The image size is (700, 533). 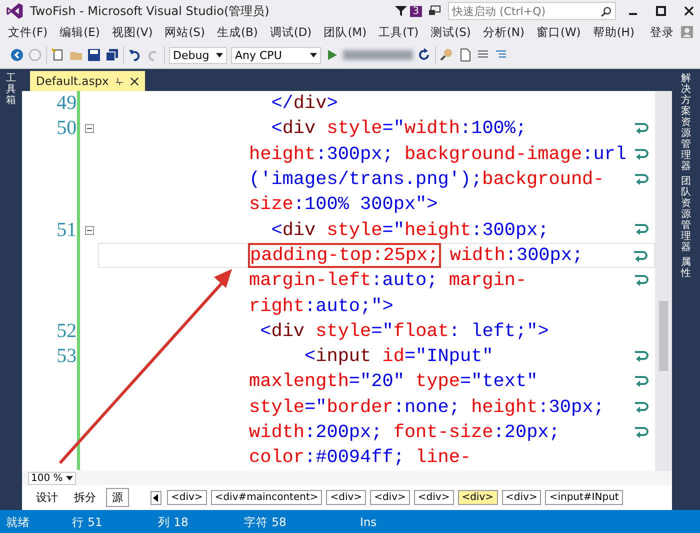 I want to click on code-line: color:#0094ff; line-, so click(x=360, y=457).